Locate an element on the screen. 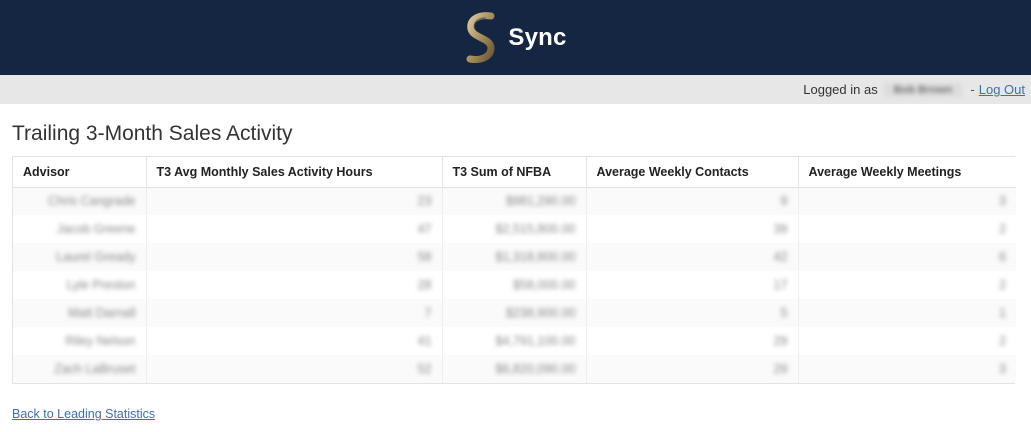  advisor-cell: Riley Nelson is located at coordinates (80, 341).